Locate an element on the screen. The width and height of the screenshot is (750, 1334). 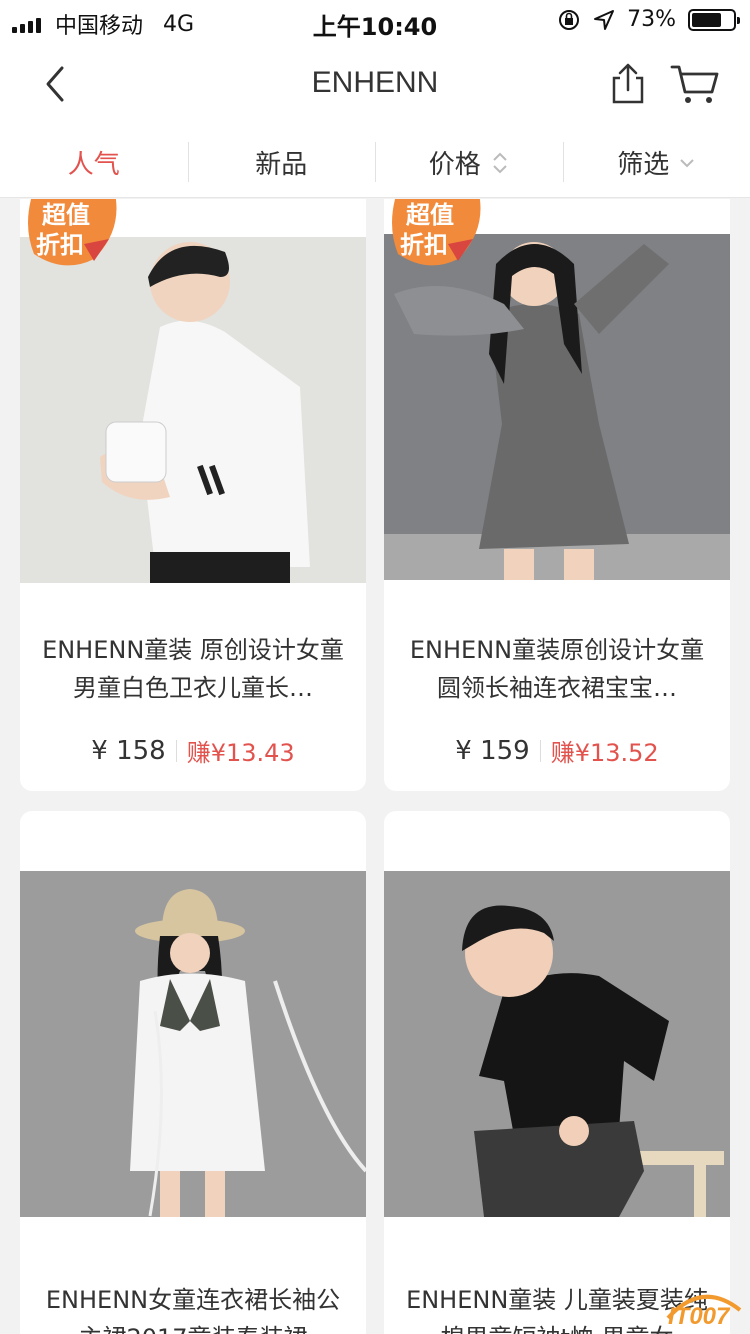
tab-popularity: 人气 is located at coordinates (94, 162).